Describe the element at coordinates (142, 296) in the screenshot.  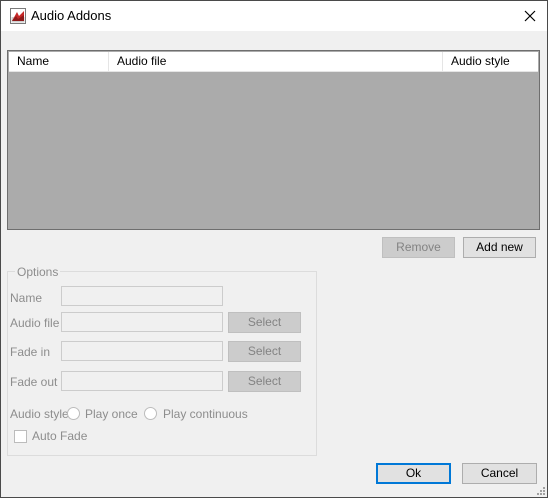
I see `name-field` at that location.